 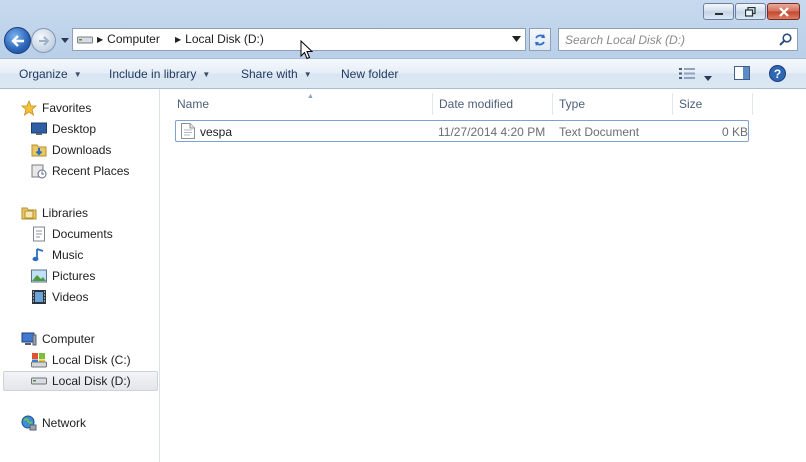 I want to click on videos-icon, so click(x=39, y=297).